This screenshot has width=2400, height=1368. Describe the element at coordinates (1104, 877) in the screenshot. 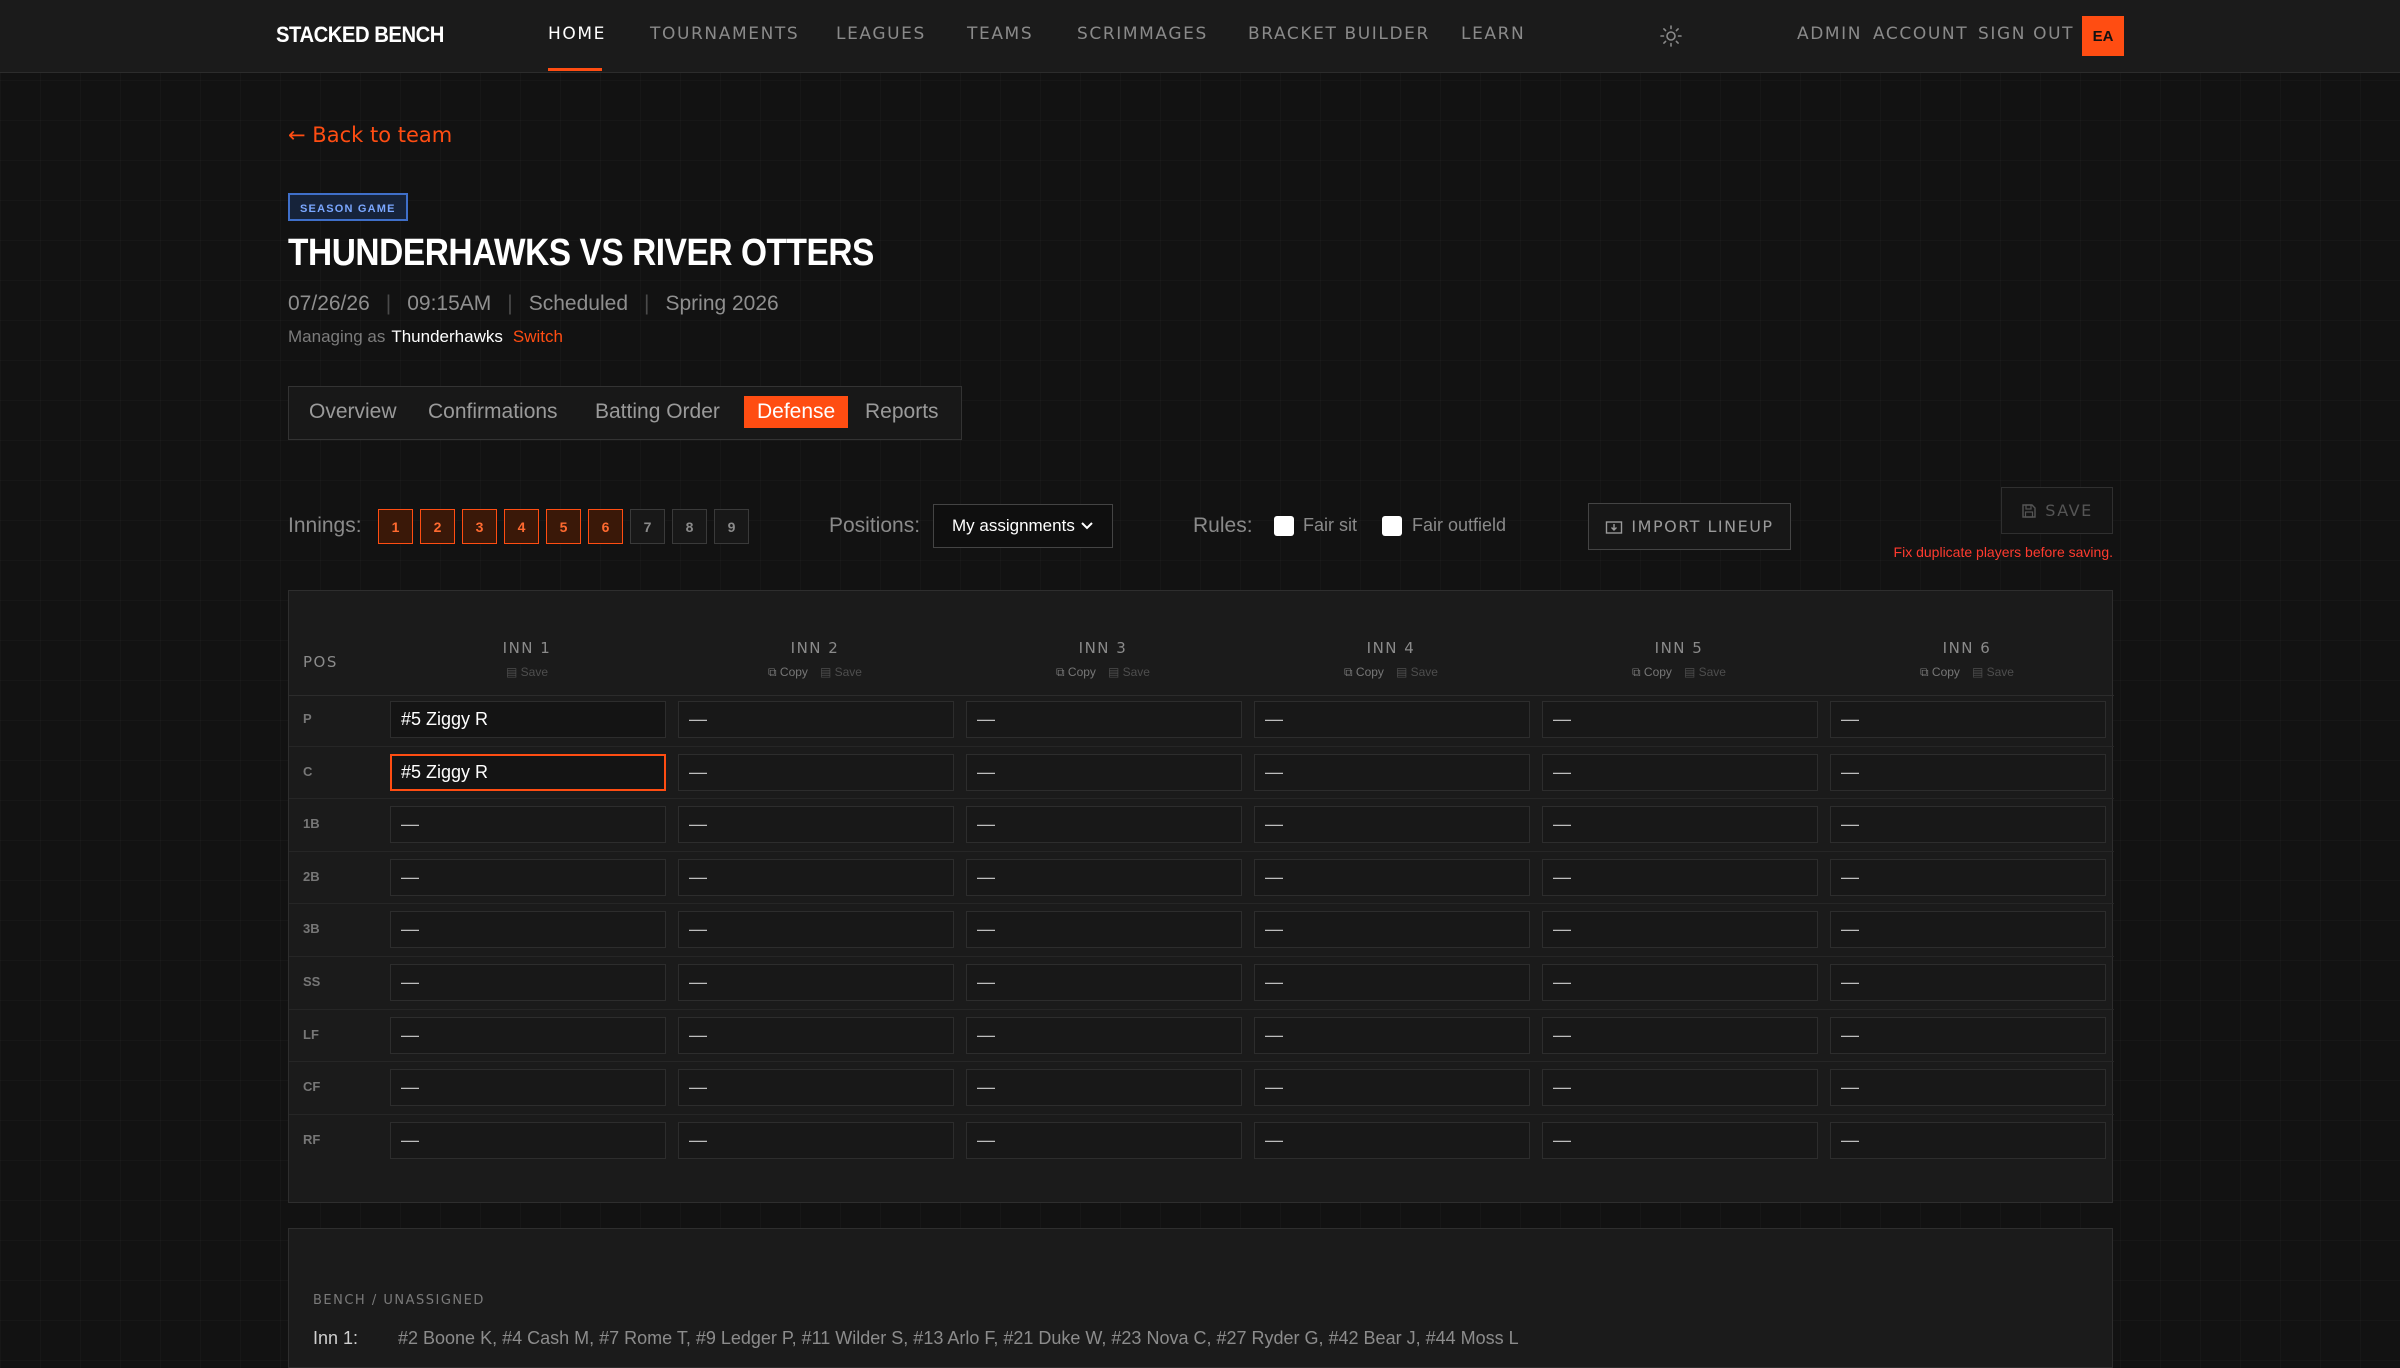

I see `assignment-cell-2b-inn3: —` at that location.